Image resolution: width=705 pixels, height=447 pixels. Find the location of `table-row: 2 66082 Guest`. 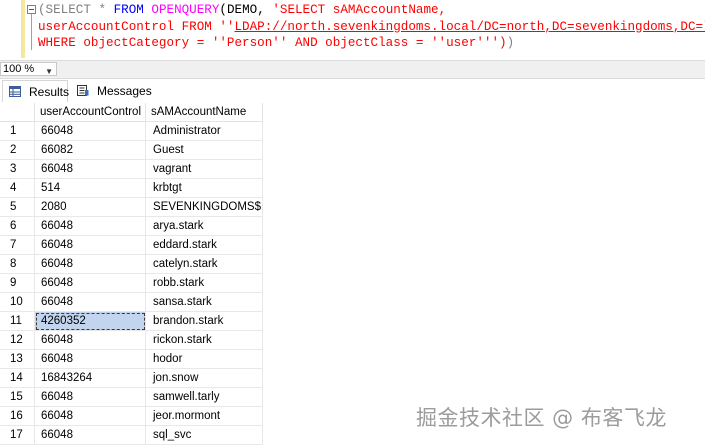

table-row: 2 66082 Guest is located at coordinates (131, 150).